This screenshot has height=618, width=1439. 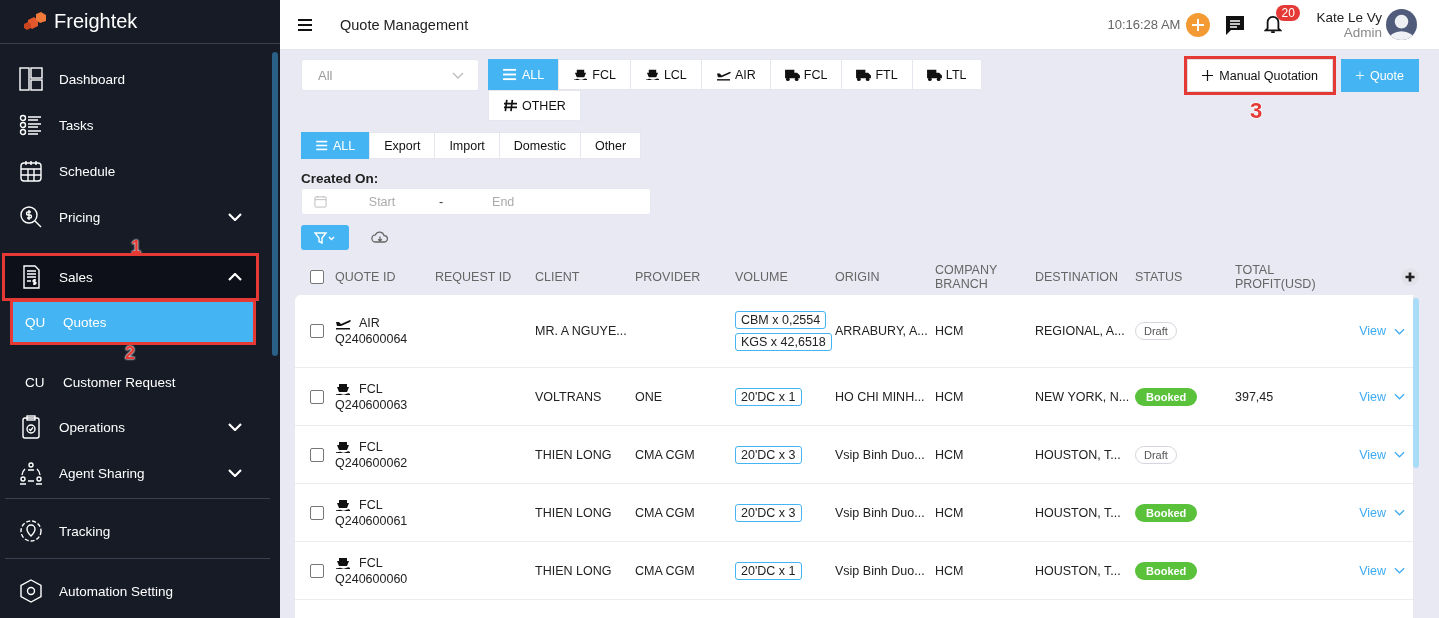 I want to click on page-title: Quote Management, so click(x=404, y=24).